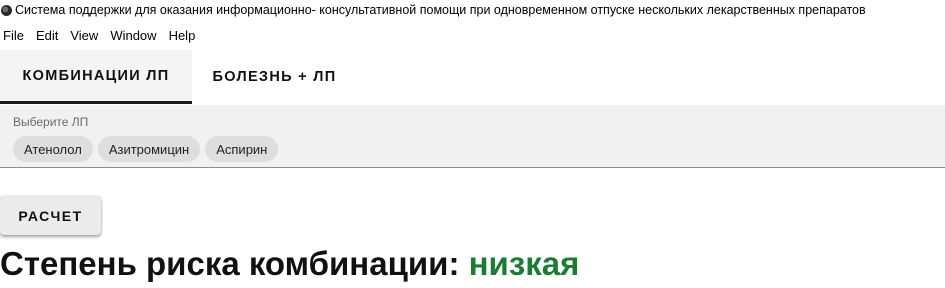  Describe the element at coordinates (133, 35) in the screenshot. I see `menu-window: Window` at that location.